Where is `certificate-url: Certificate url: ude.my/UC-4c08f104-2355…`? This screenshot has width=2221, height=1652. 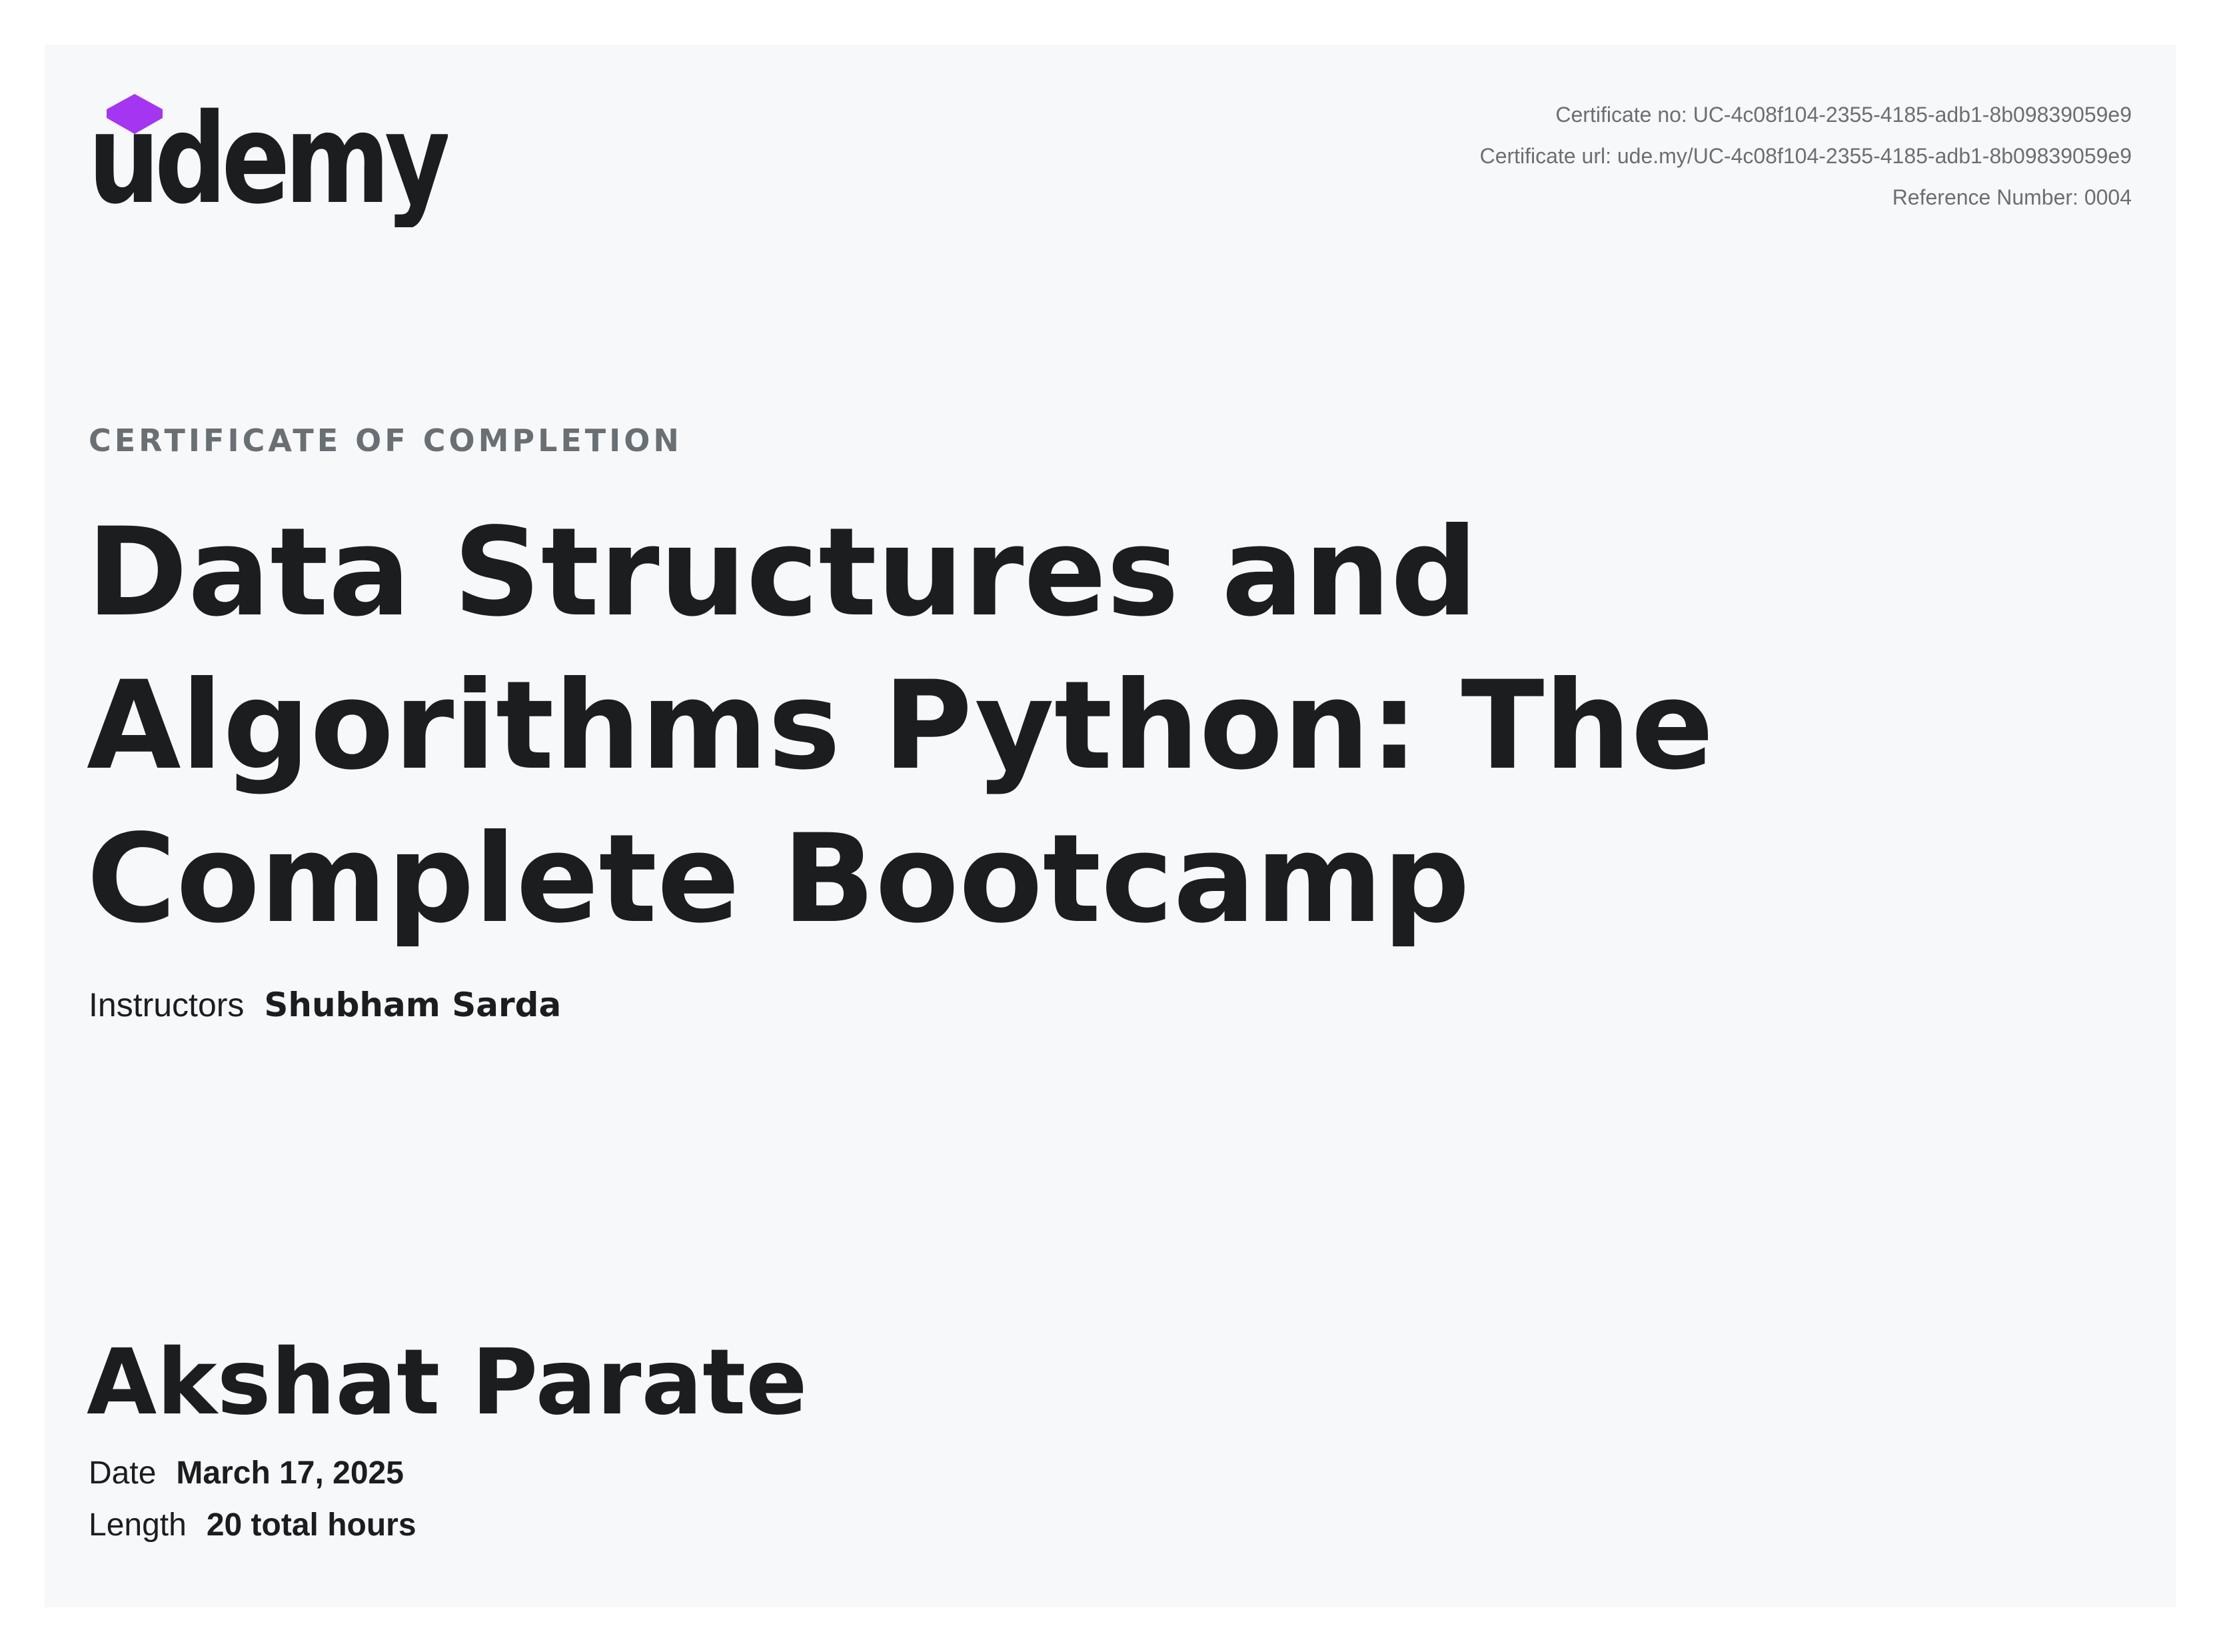
certificate-url: Certificate url: ude.my/UC-4c08f104-2355… is located at coordinates (1806, 156).